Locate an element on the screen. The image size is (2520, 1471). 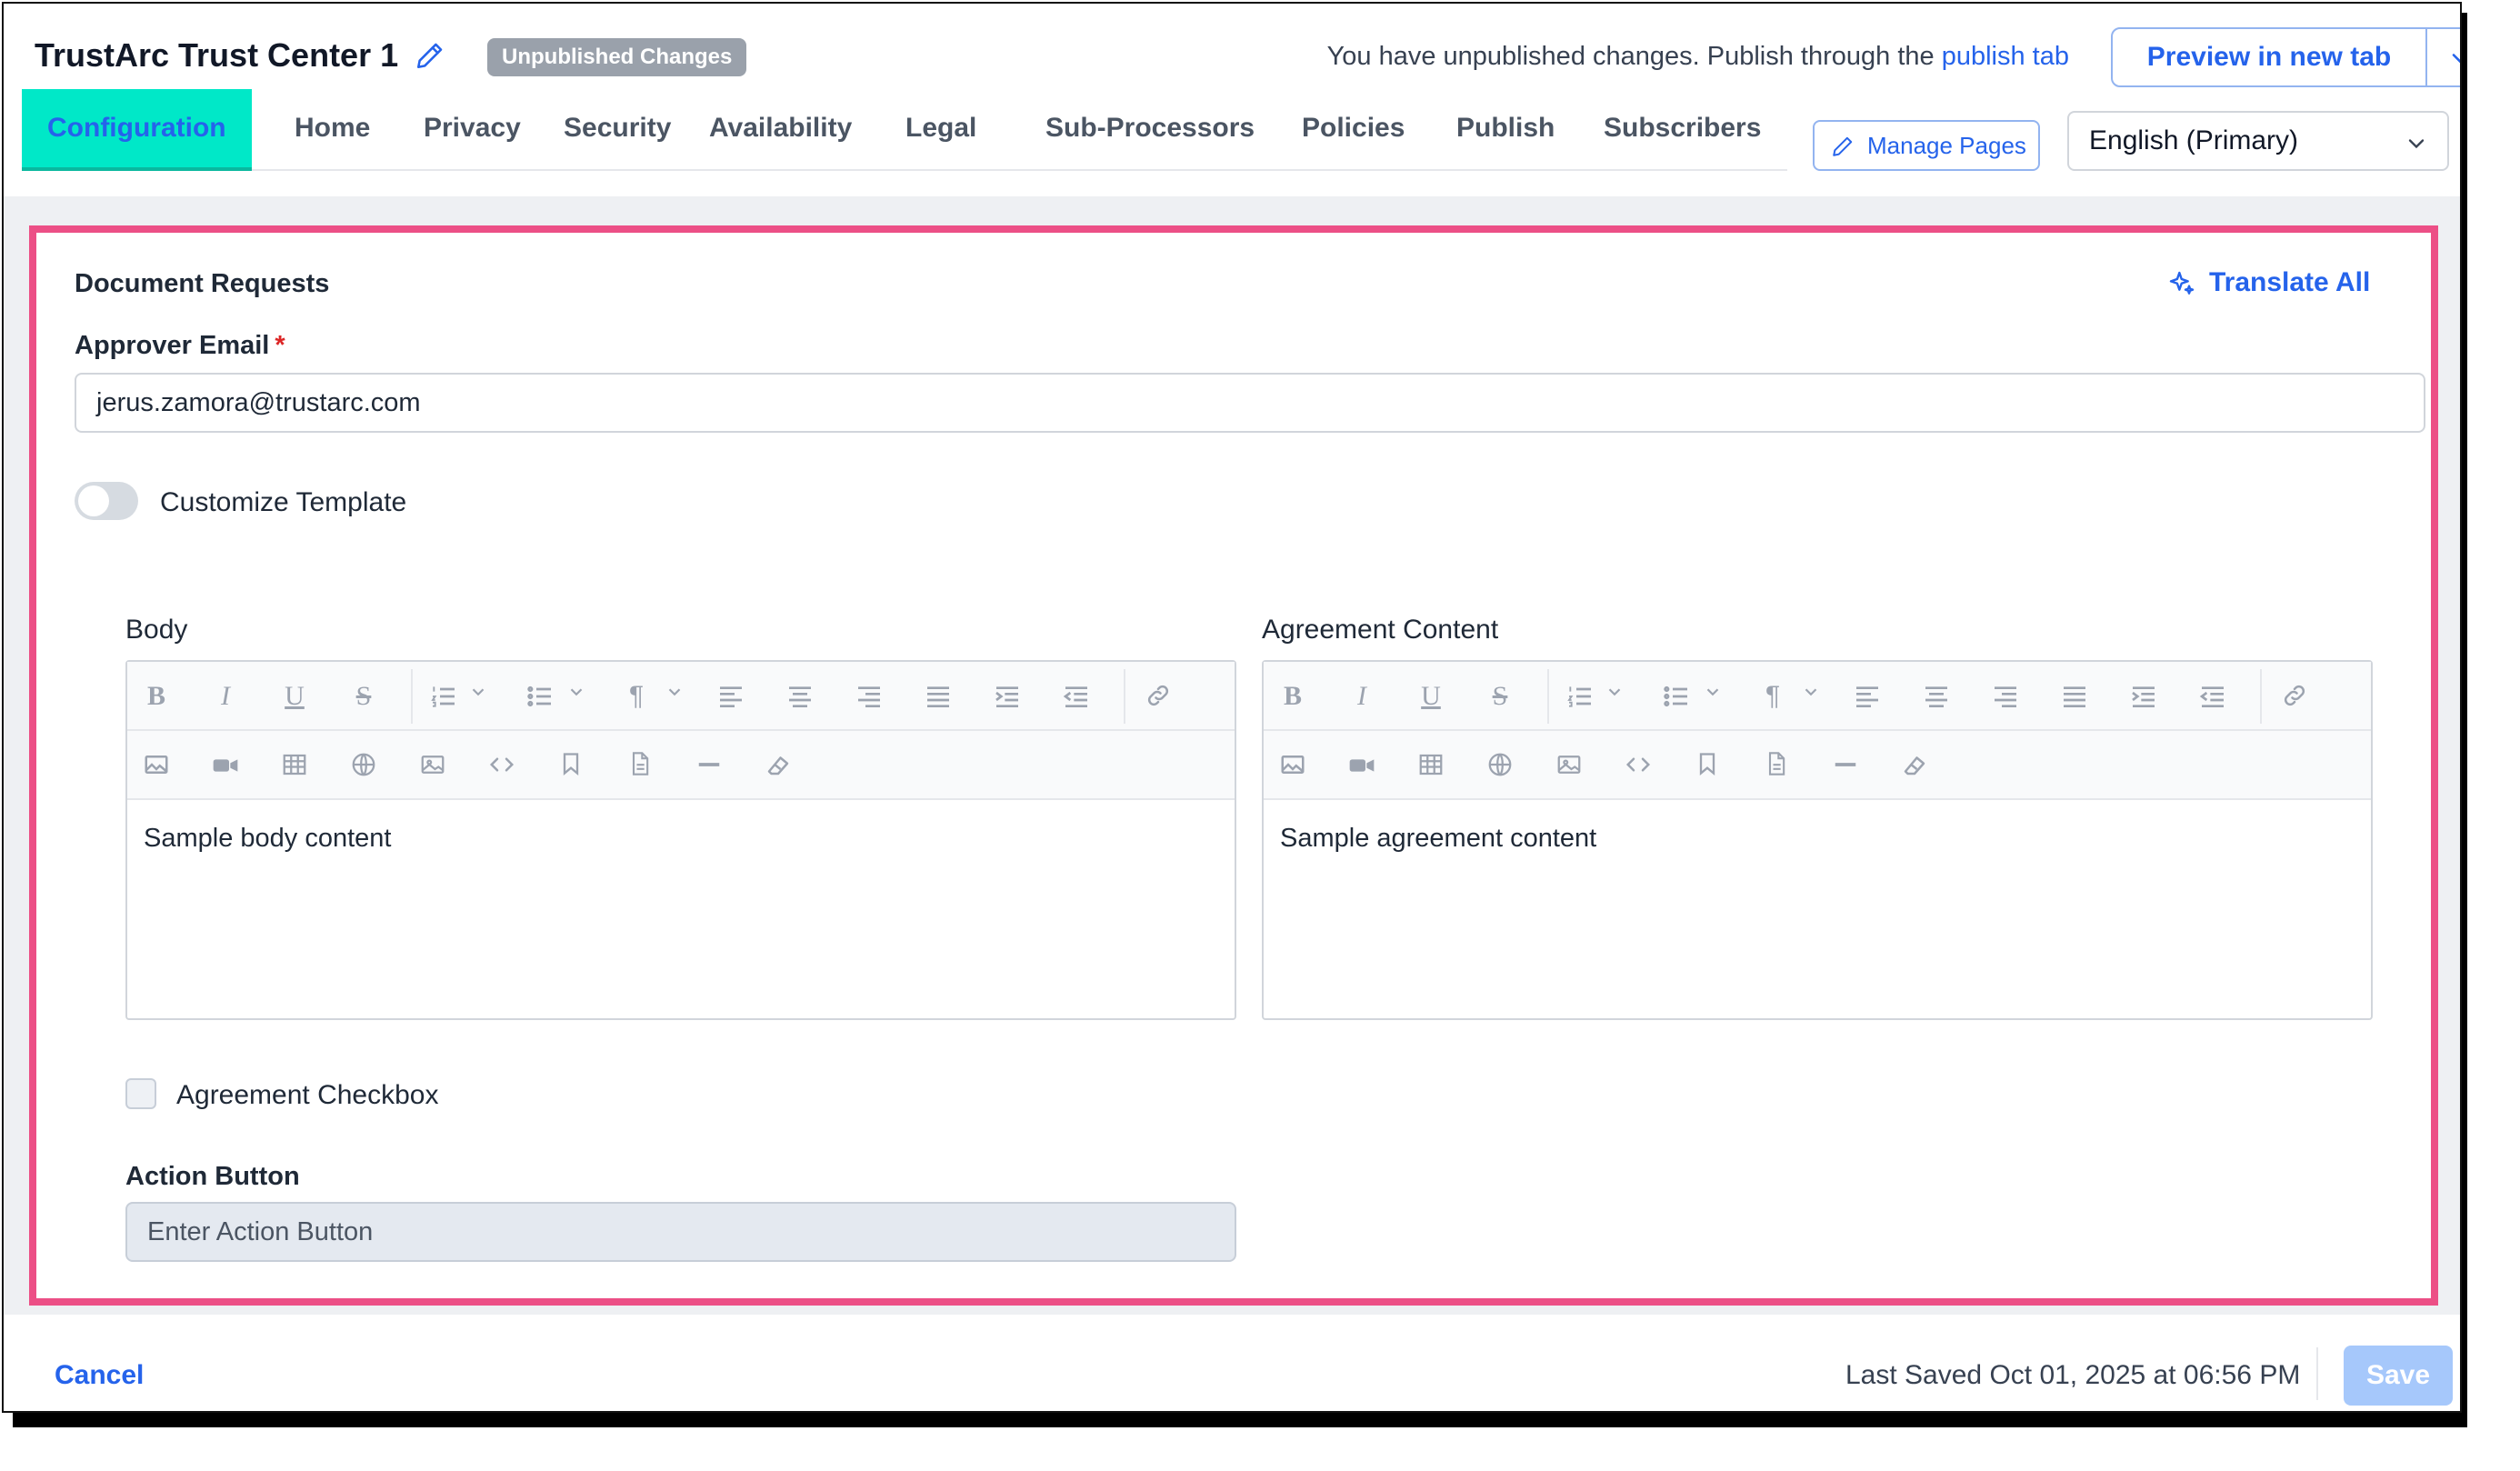
action-button-label: Action Button is located at coordinates (213, 1176).